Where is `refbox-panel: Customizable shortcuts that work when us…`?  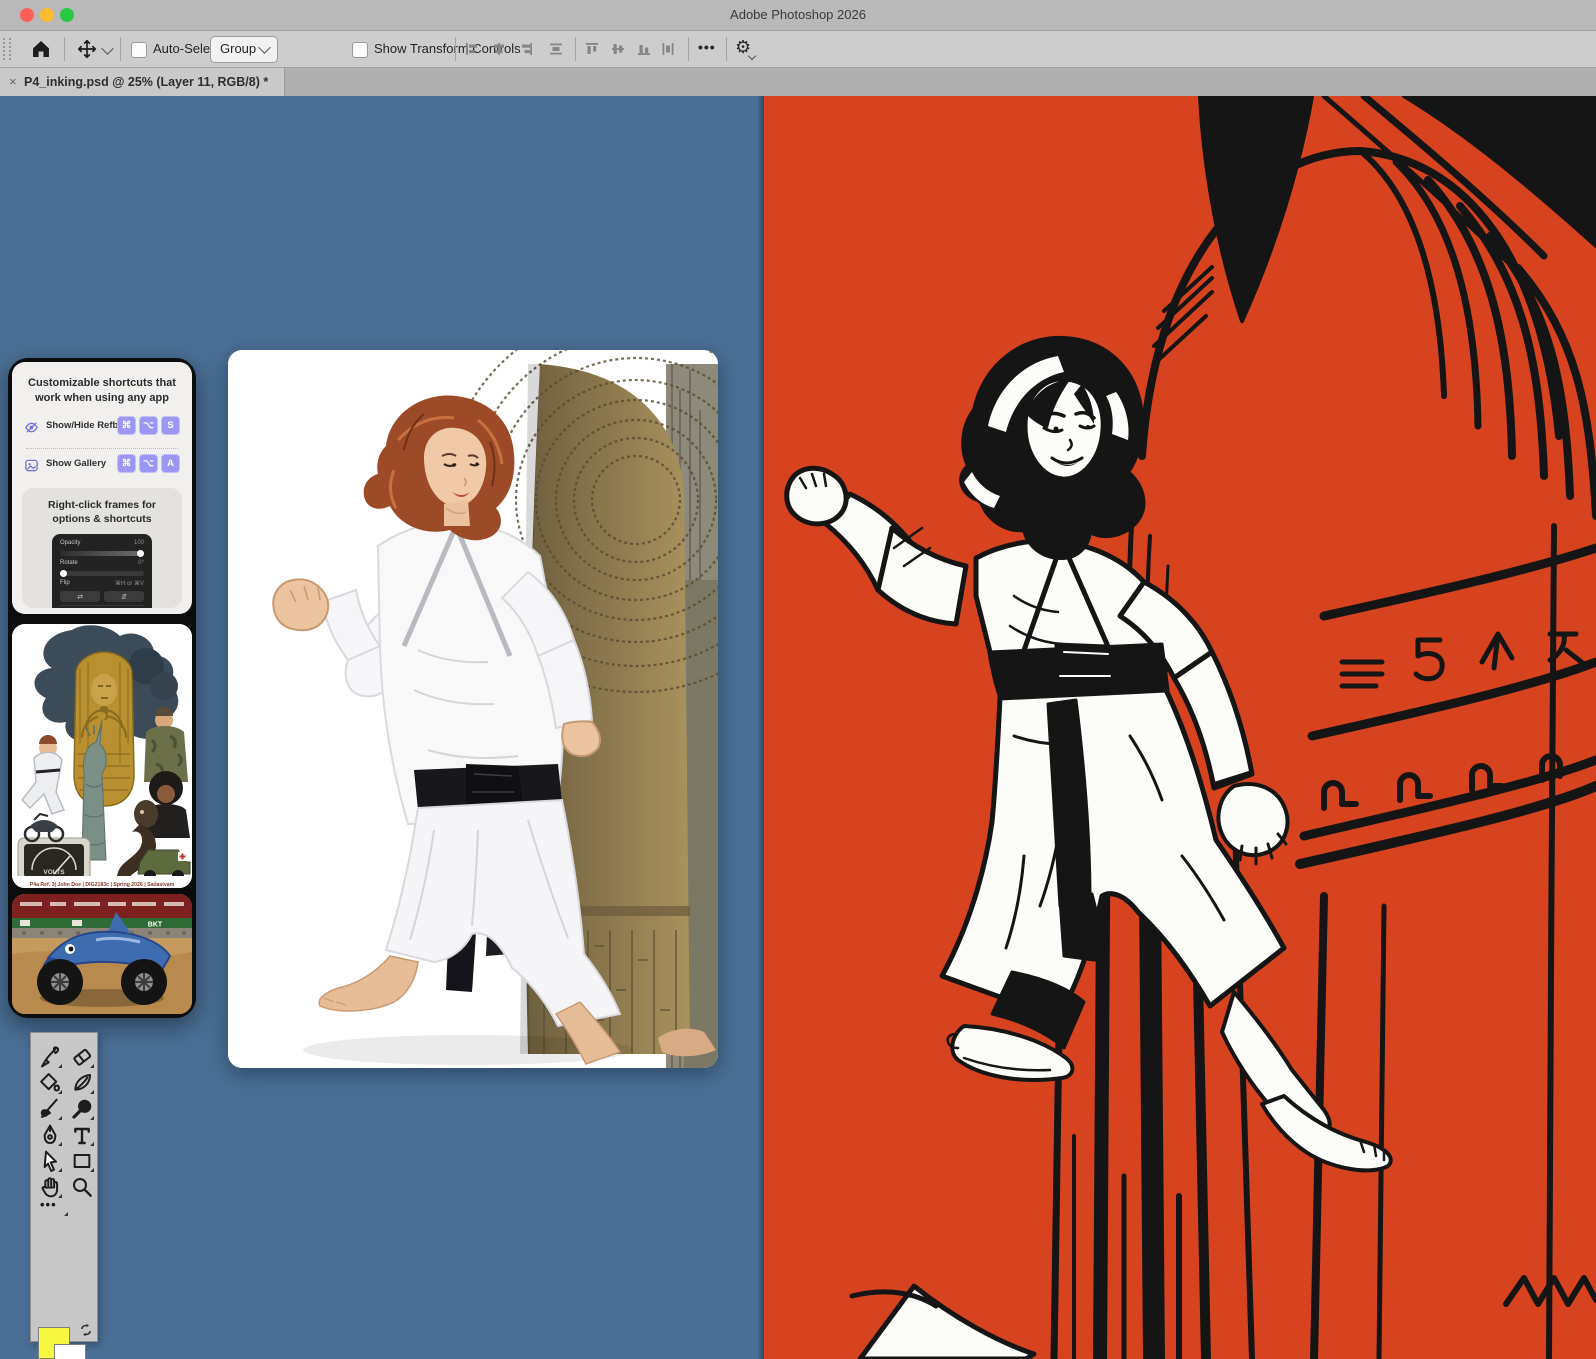 refbox-panel: Customizable shortcuts that work when us… is located at coordinates (102, 688).